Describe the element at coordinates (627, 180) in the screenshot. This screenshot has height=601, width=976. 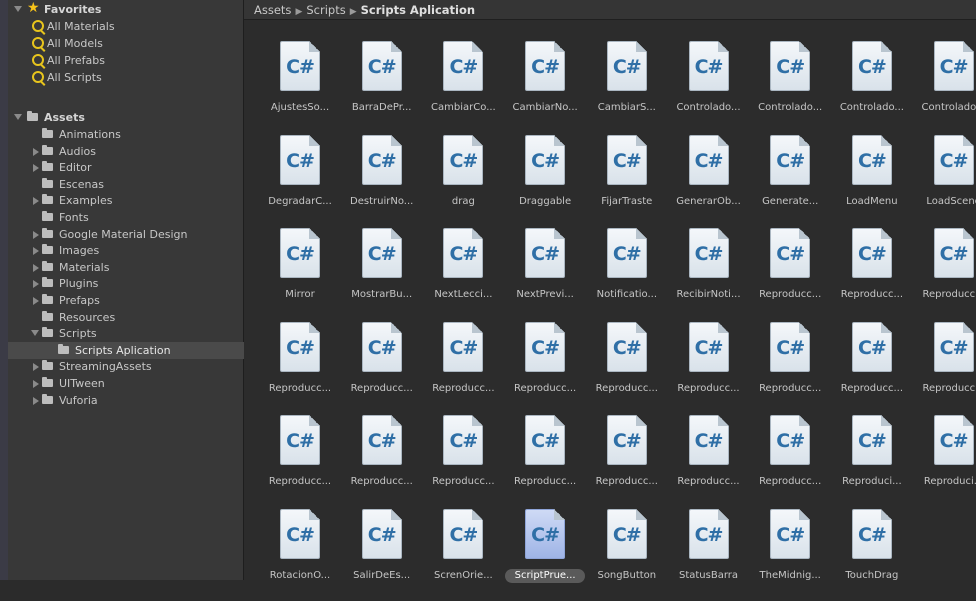
I see `asset-item: C# FijarTraste` at that location.